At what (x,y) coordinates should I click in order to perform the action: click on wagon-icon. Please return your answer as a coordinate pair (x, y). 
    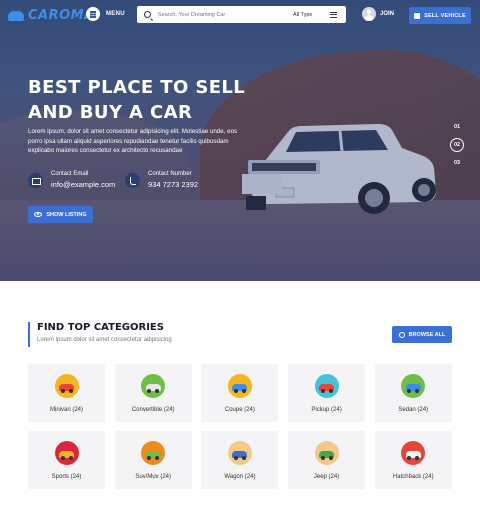
    Looking at the image, I should click on (239, 453).